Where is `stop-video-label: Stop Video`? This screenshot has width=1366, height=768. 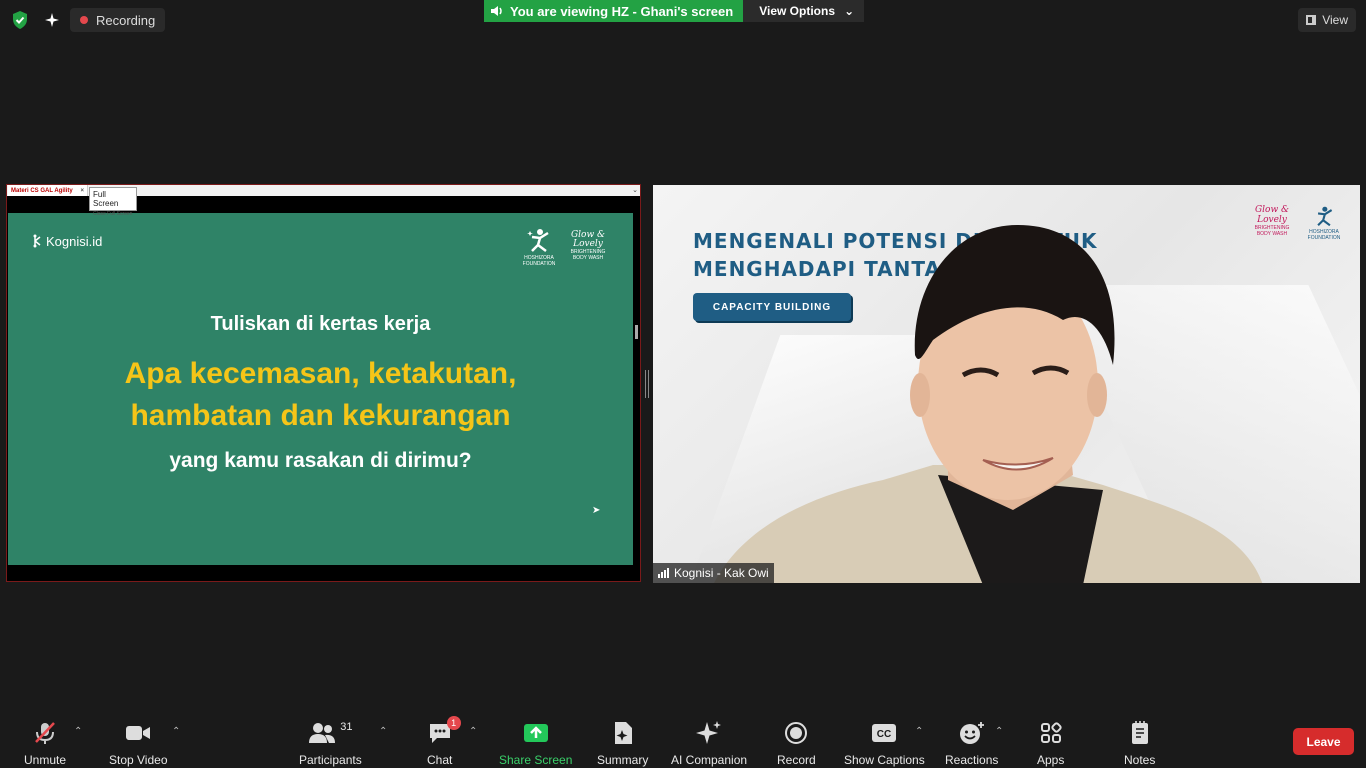 stop-video-label: Stop Video is located at coordinates (138, 760).